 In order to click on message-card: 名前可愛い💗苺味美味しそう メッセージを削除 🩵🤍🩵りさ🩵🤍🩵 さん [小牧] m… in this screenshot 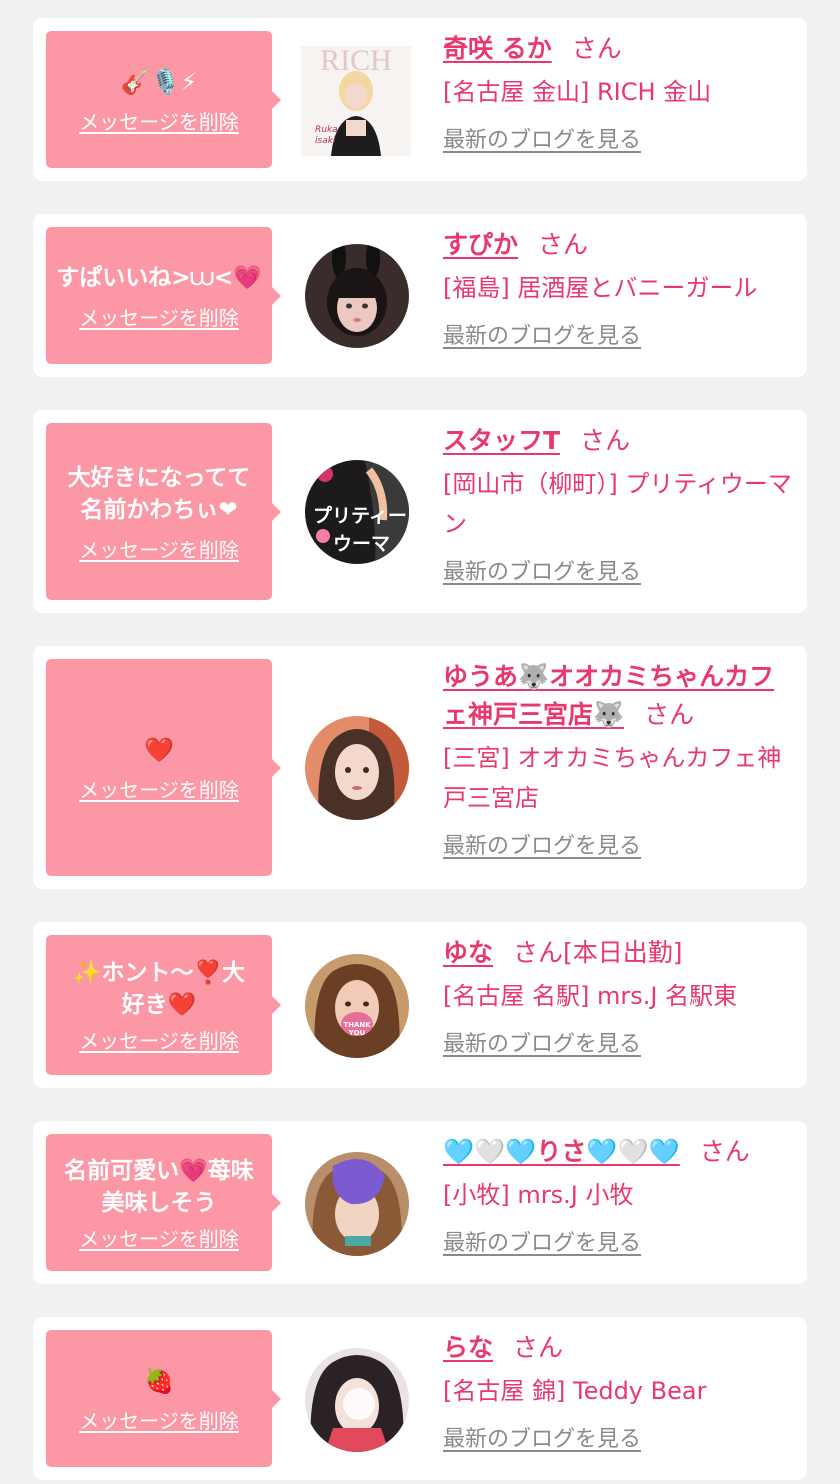, I will do `click(420, 1202)`.